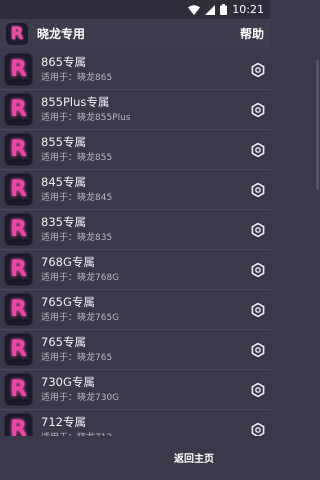 The width and height of the screenshot is (320, 480). Describe the element at coordinates (135, 390) in the screenshot. I see `list-item: R 730G专属 适用于：晓龙730G` at that location.